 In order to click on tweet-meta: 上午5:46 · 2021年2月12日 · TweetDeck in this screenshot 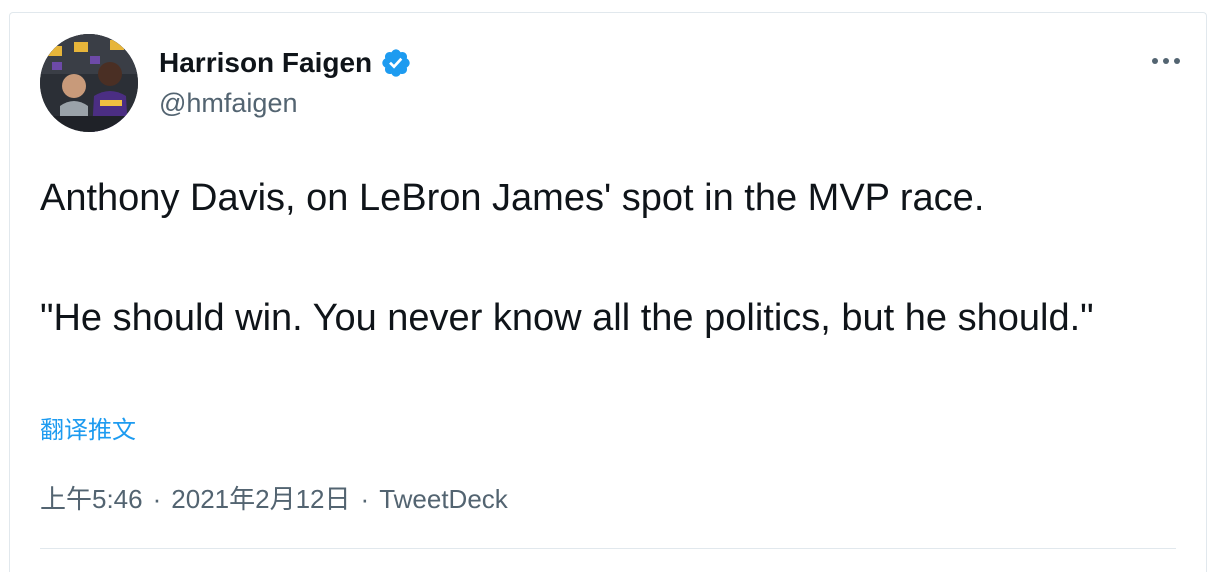, I will do `click(274, 499)`.